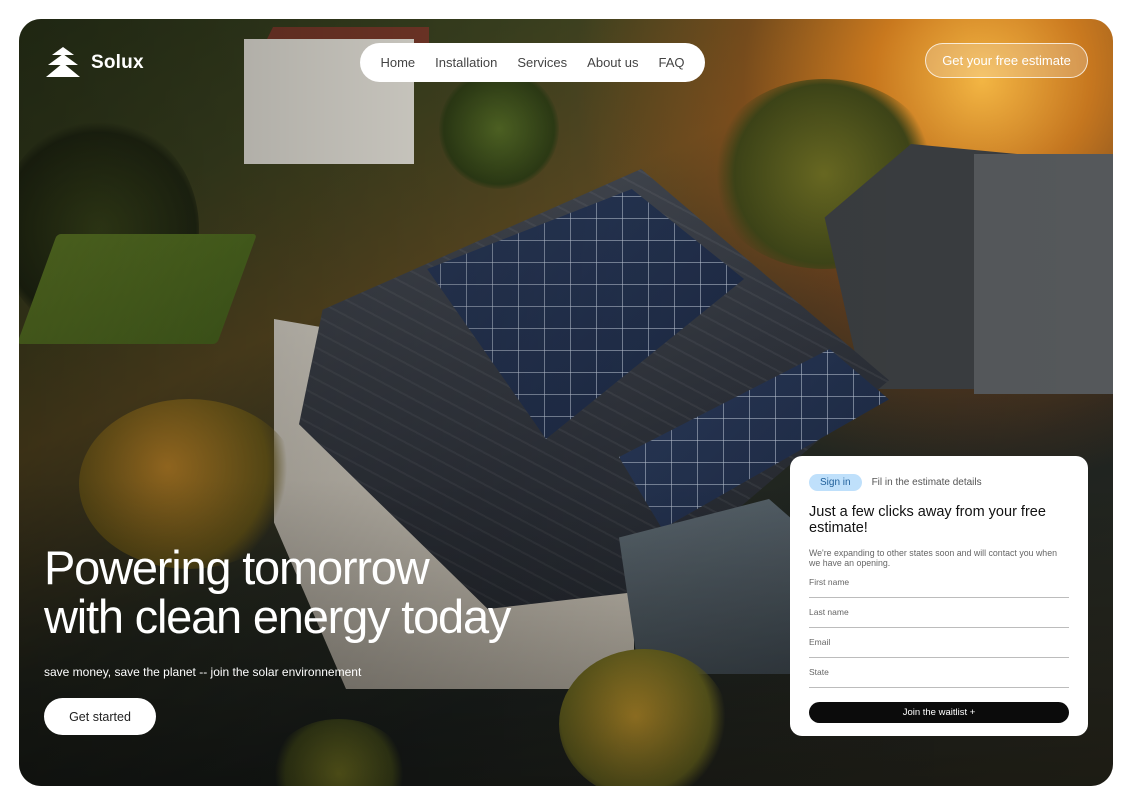 This screenshot has width=1132, height=805. Describe the element at coordinates (397, 62) in the screenshot. I see `nav-home: Home` at that location.